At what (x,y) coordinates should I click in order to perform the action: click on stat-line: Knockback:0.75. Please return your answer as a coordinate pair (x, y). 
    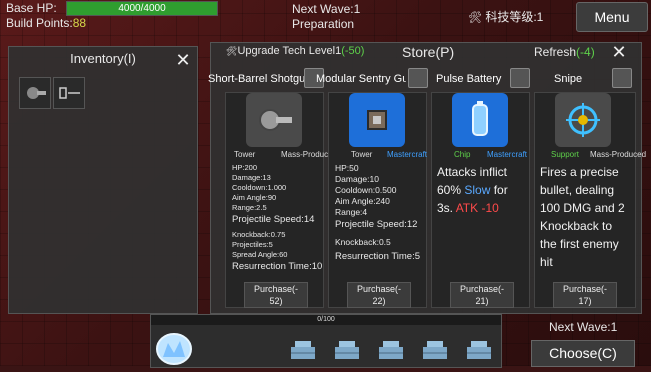
    Looking at the image, I should click on (259, 234).